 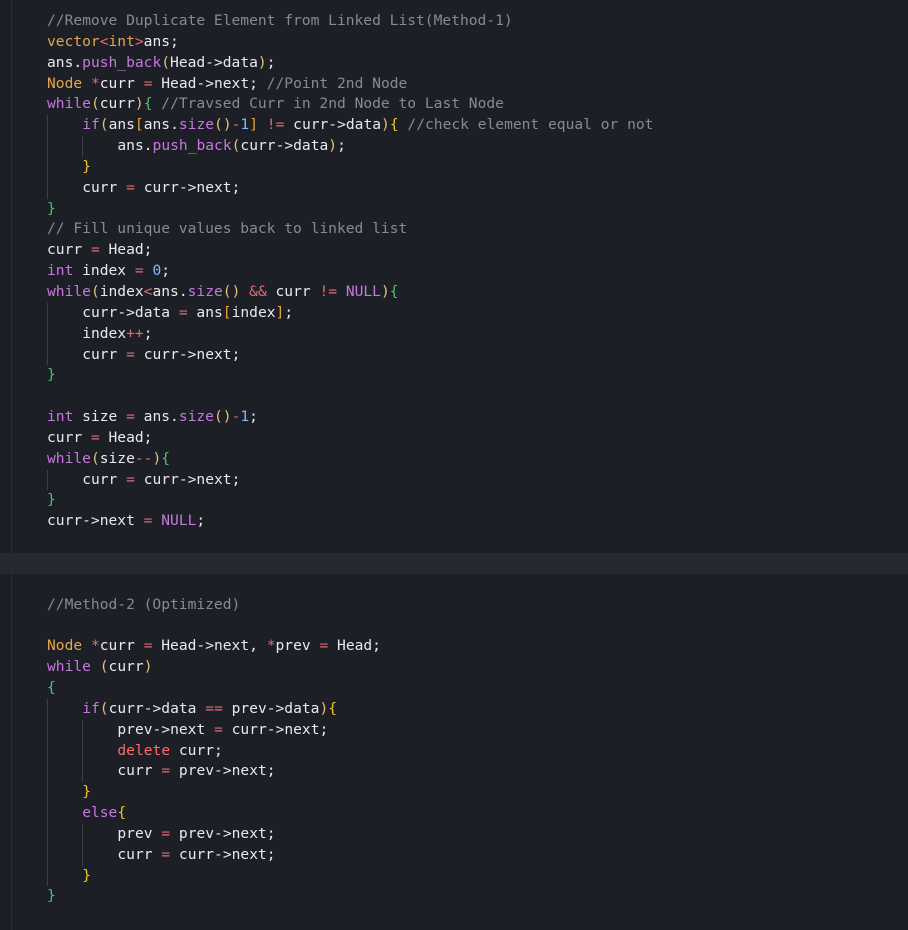 I want to click on code-line: while(size--){, so click(x=454, y=459).